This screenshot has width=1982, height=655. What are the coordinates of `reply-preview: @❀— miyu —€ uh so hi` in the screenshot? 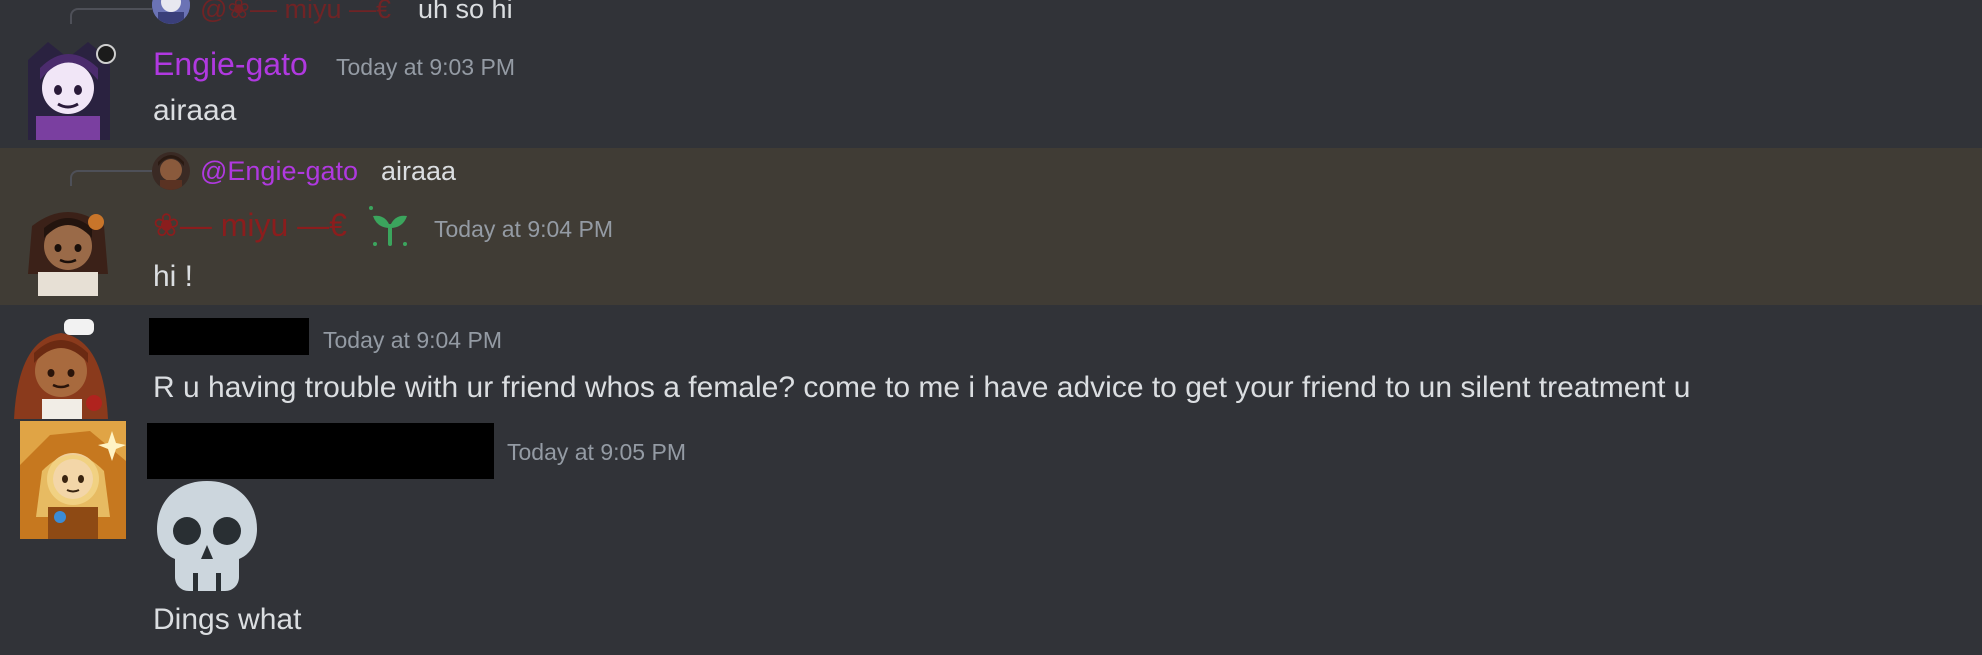 It's located at (991, 17).